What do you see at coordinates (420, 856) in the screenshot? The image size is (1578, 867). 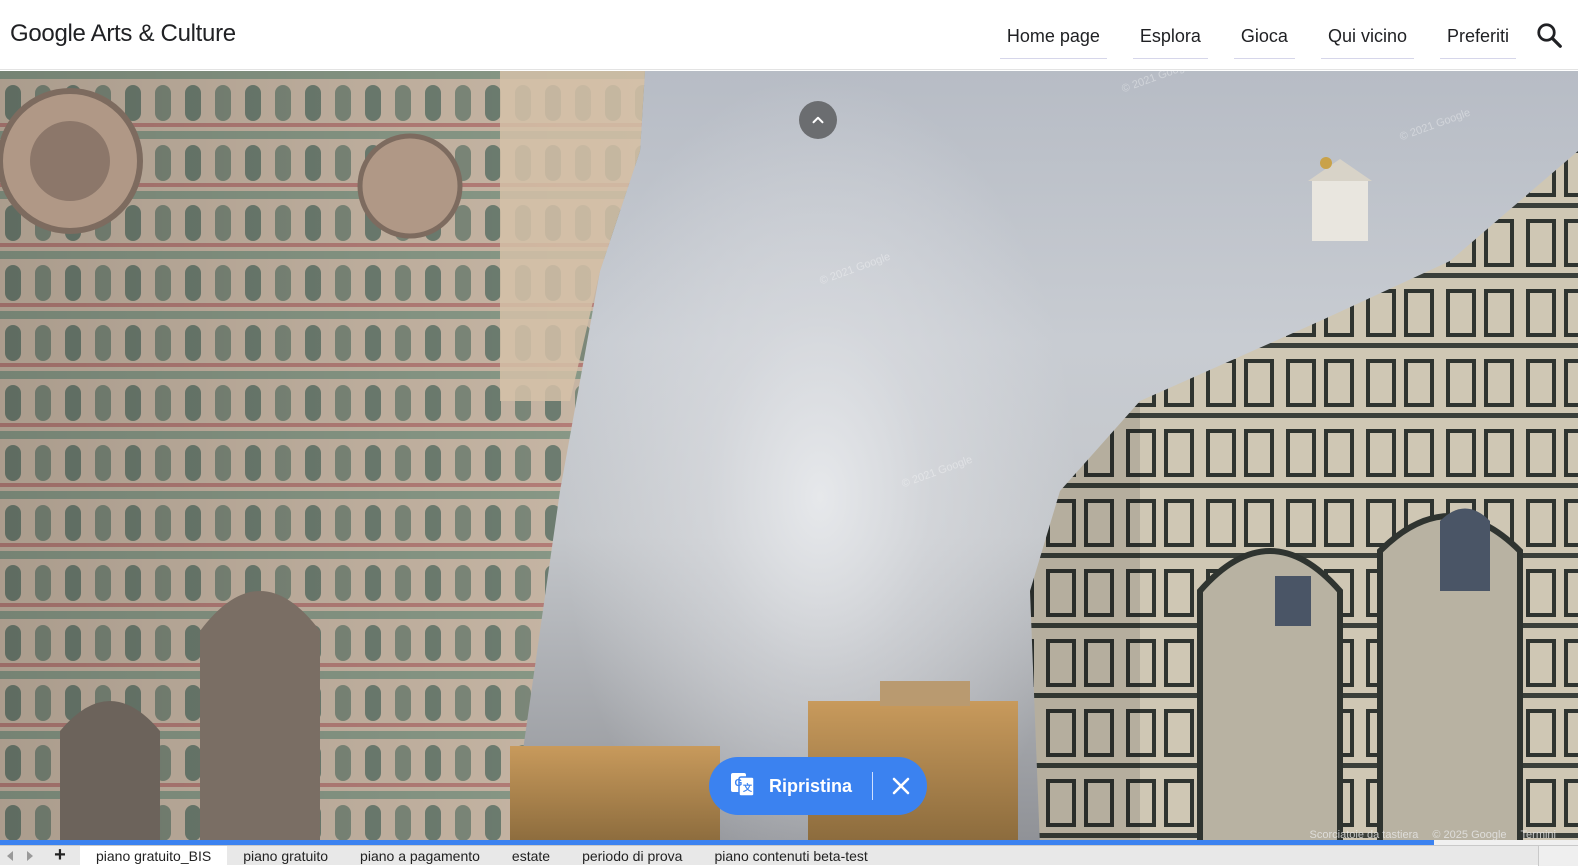 I see `sheet-tab: piano a pagamento` at bounding box center [420, 856].